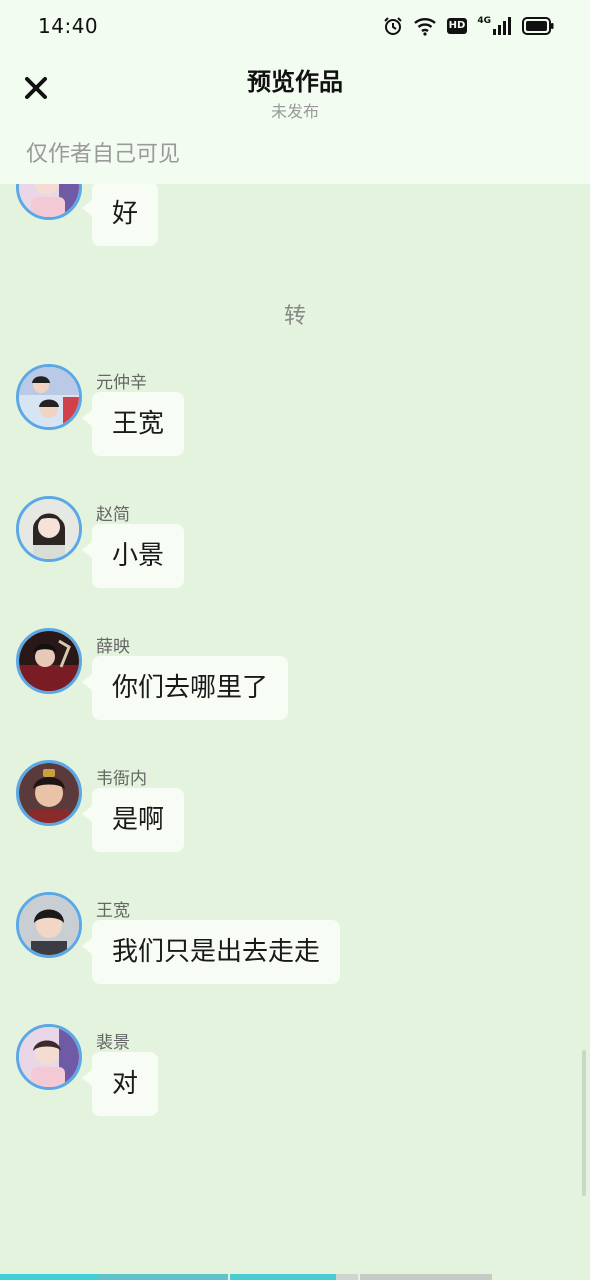 This screenshot has width=590, height=1280. Describe the element at coordinates (295, 224) in the screenshot. I see `chat-message: 裴景 好` at that location.